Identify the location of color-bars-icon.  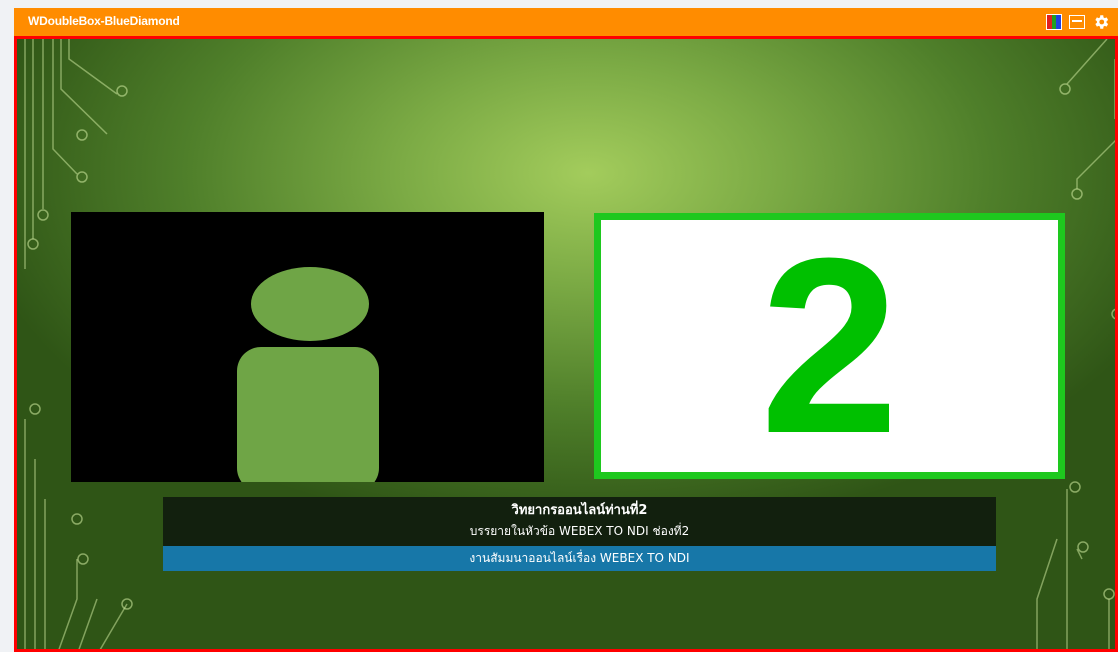
(1054, 22).